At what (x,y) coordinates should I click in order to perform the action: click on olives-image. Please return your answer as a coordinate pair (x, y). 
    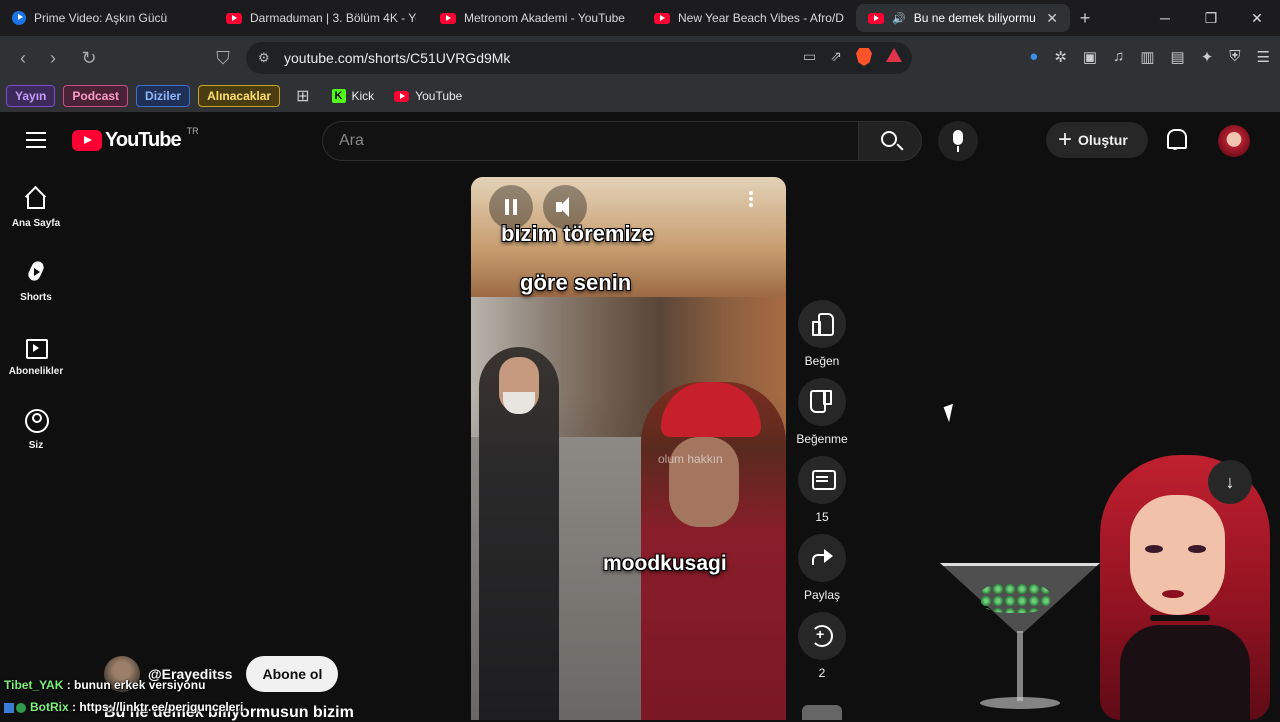
    Looking at the image, I should click on (1015, 598).